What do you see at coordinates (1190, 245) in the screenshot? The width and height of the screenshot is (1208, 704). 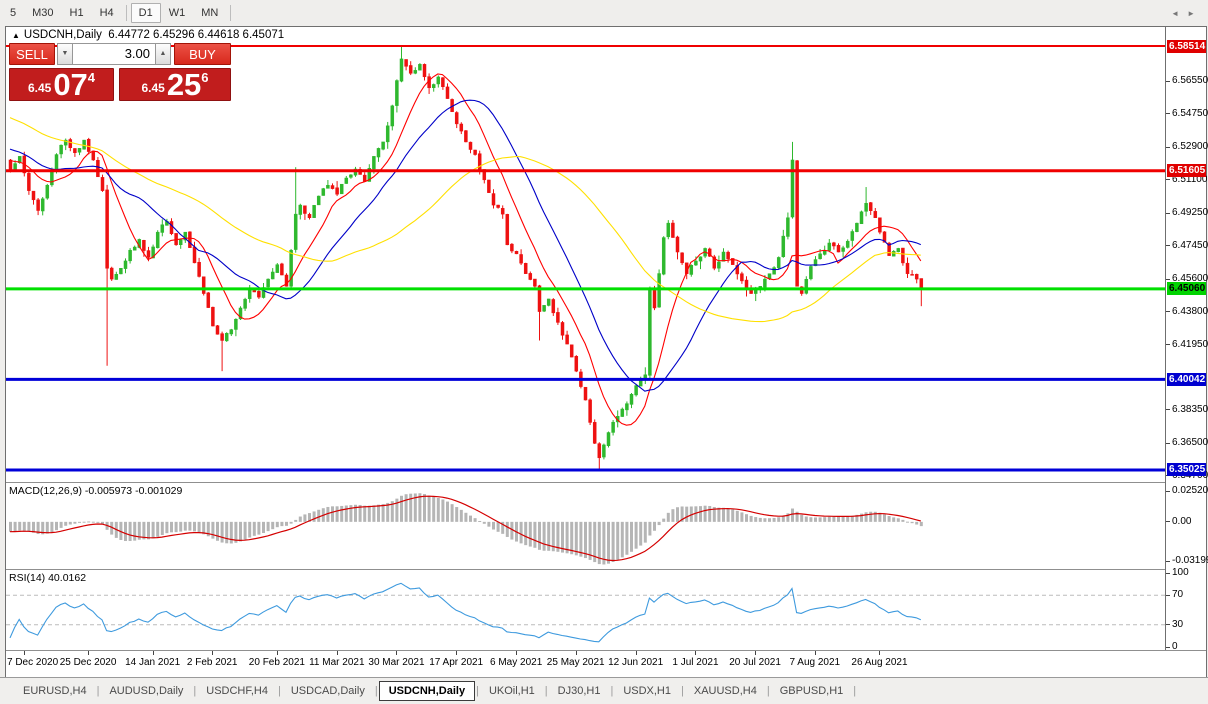 I see `price-tick-label: 6.47450` at bounding box center [1190, 245].